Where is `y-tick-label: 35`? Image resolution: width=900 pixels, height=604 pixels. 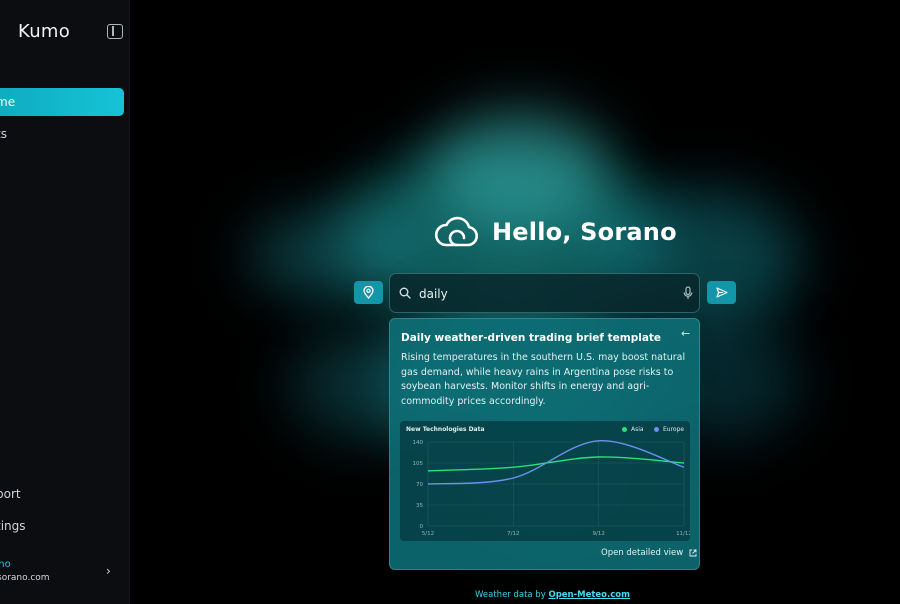
y-tick-label: 35 is located at coordinates (419, 506).